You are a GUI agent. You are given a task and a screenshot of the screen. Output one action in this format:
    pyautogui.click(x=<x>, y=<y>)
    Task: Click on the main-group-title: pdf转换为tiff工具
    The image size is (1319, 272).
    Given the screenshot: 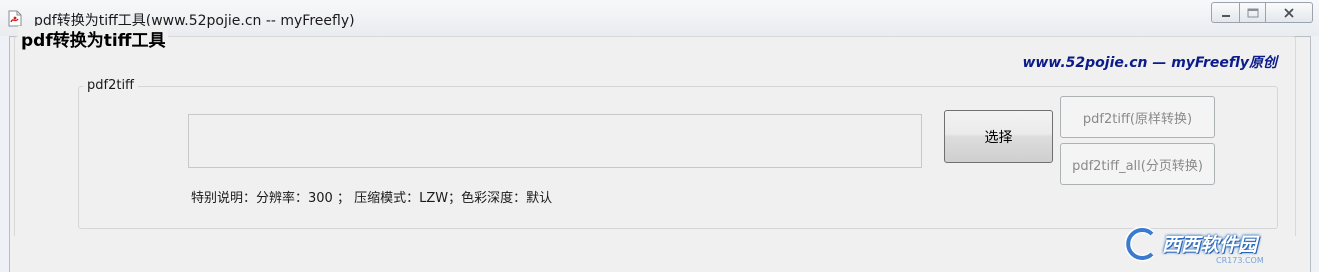 What is the action you would take?
    pyautogui.click(x=93, y=38)
    